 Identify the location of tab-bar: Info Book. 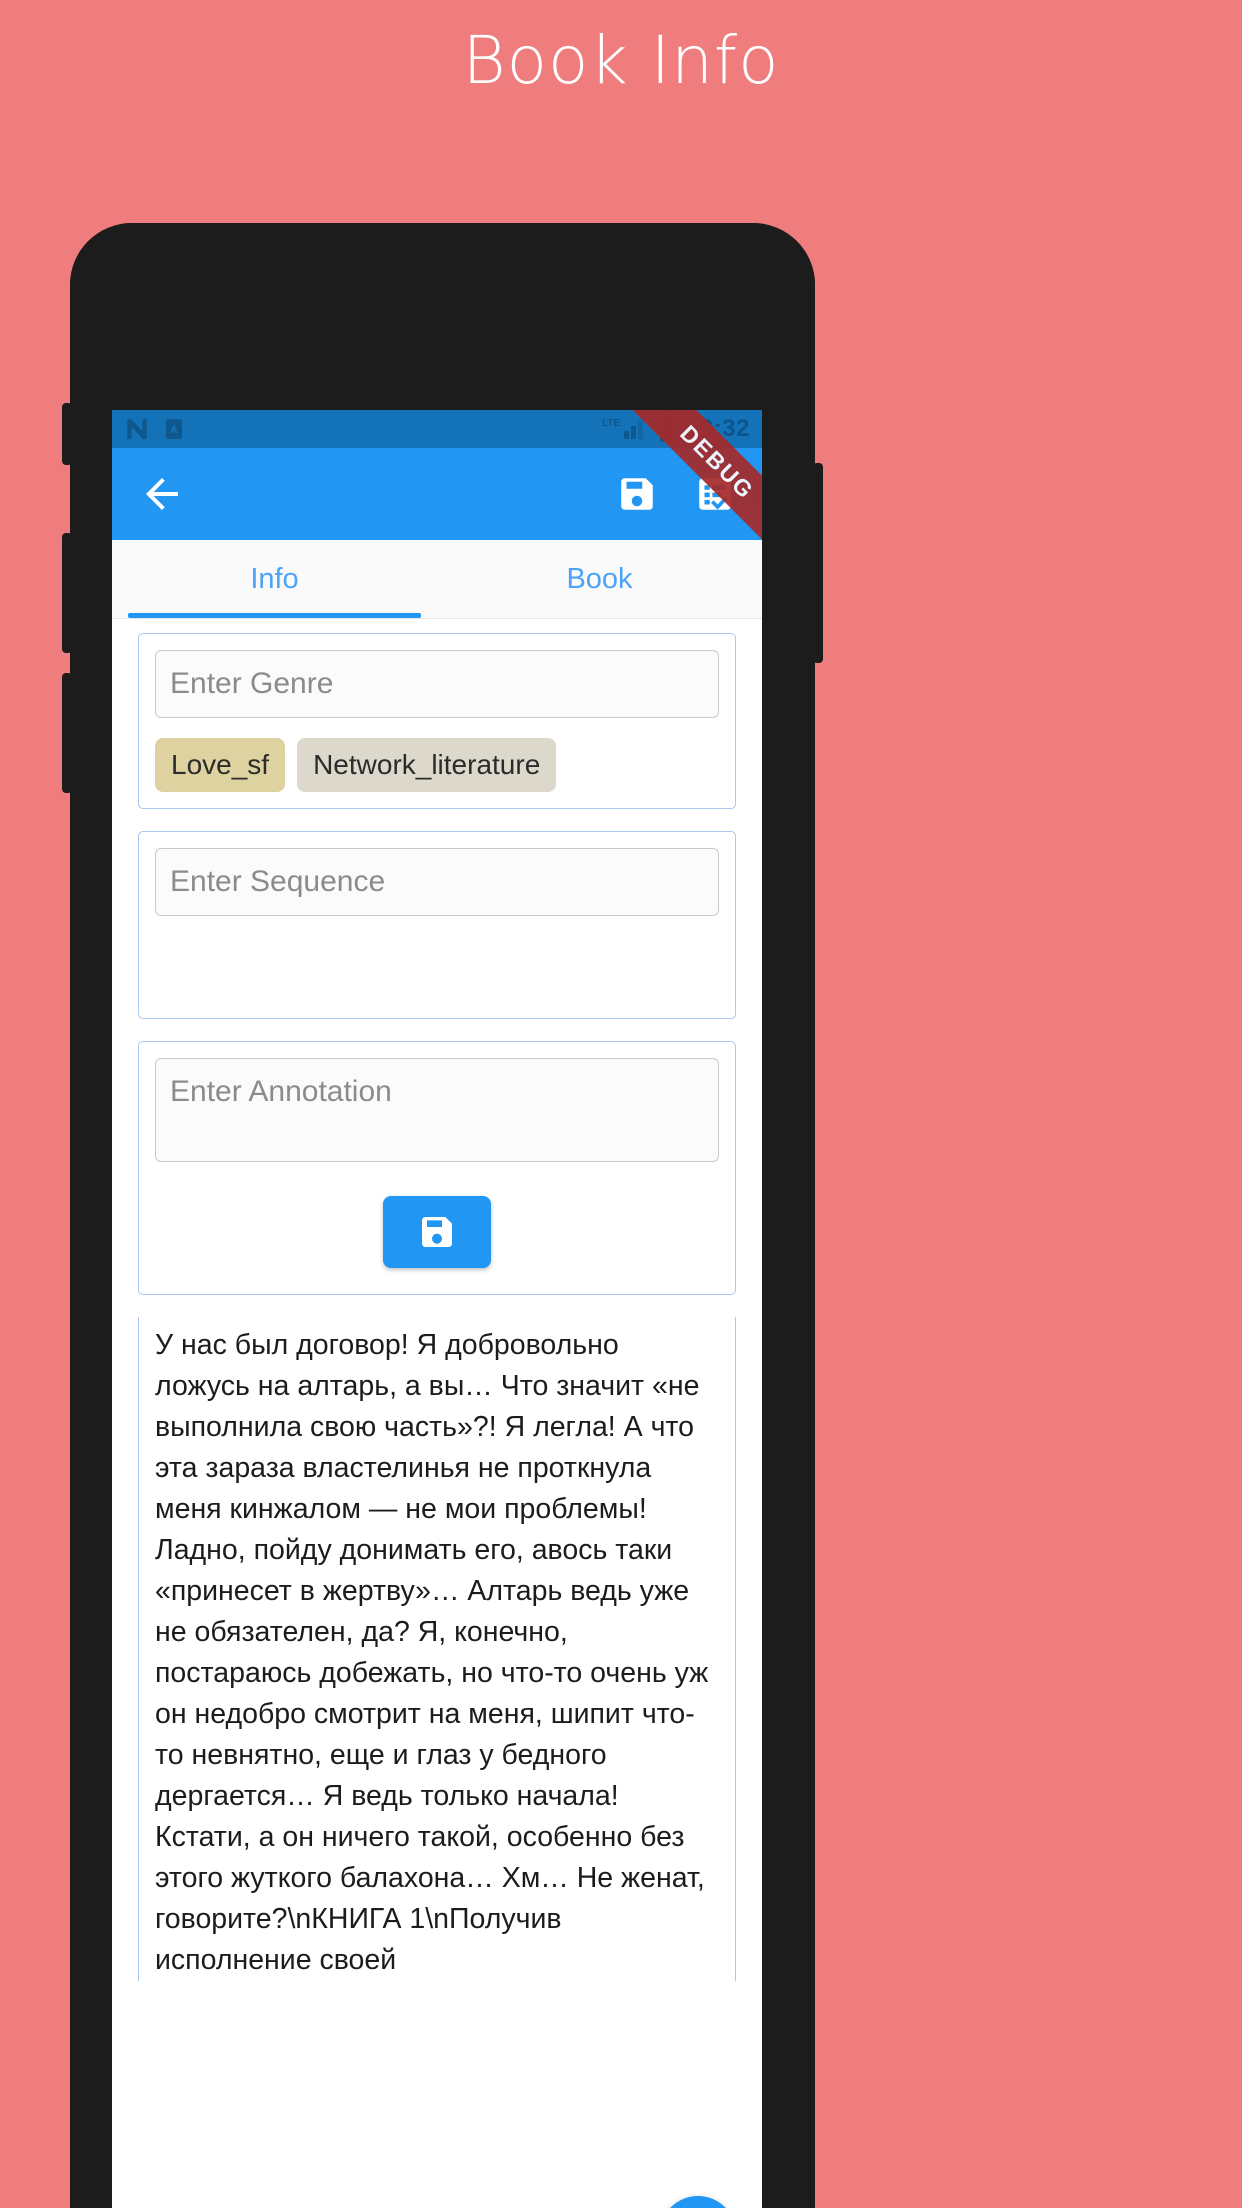
(437, 579).